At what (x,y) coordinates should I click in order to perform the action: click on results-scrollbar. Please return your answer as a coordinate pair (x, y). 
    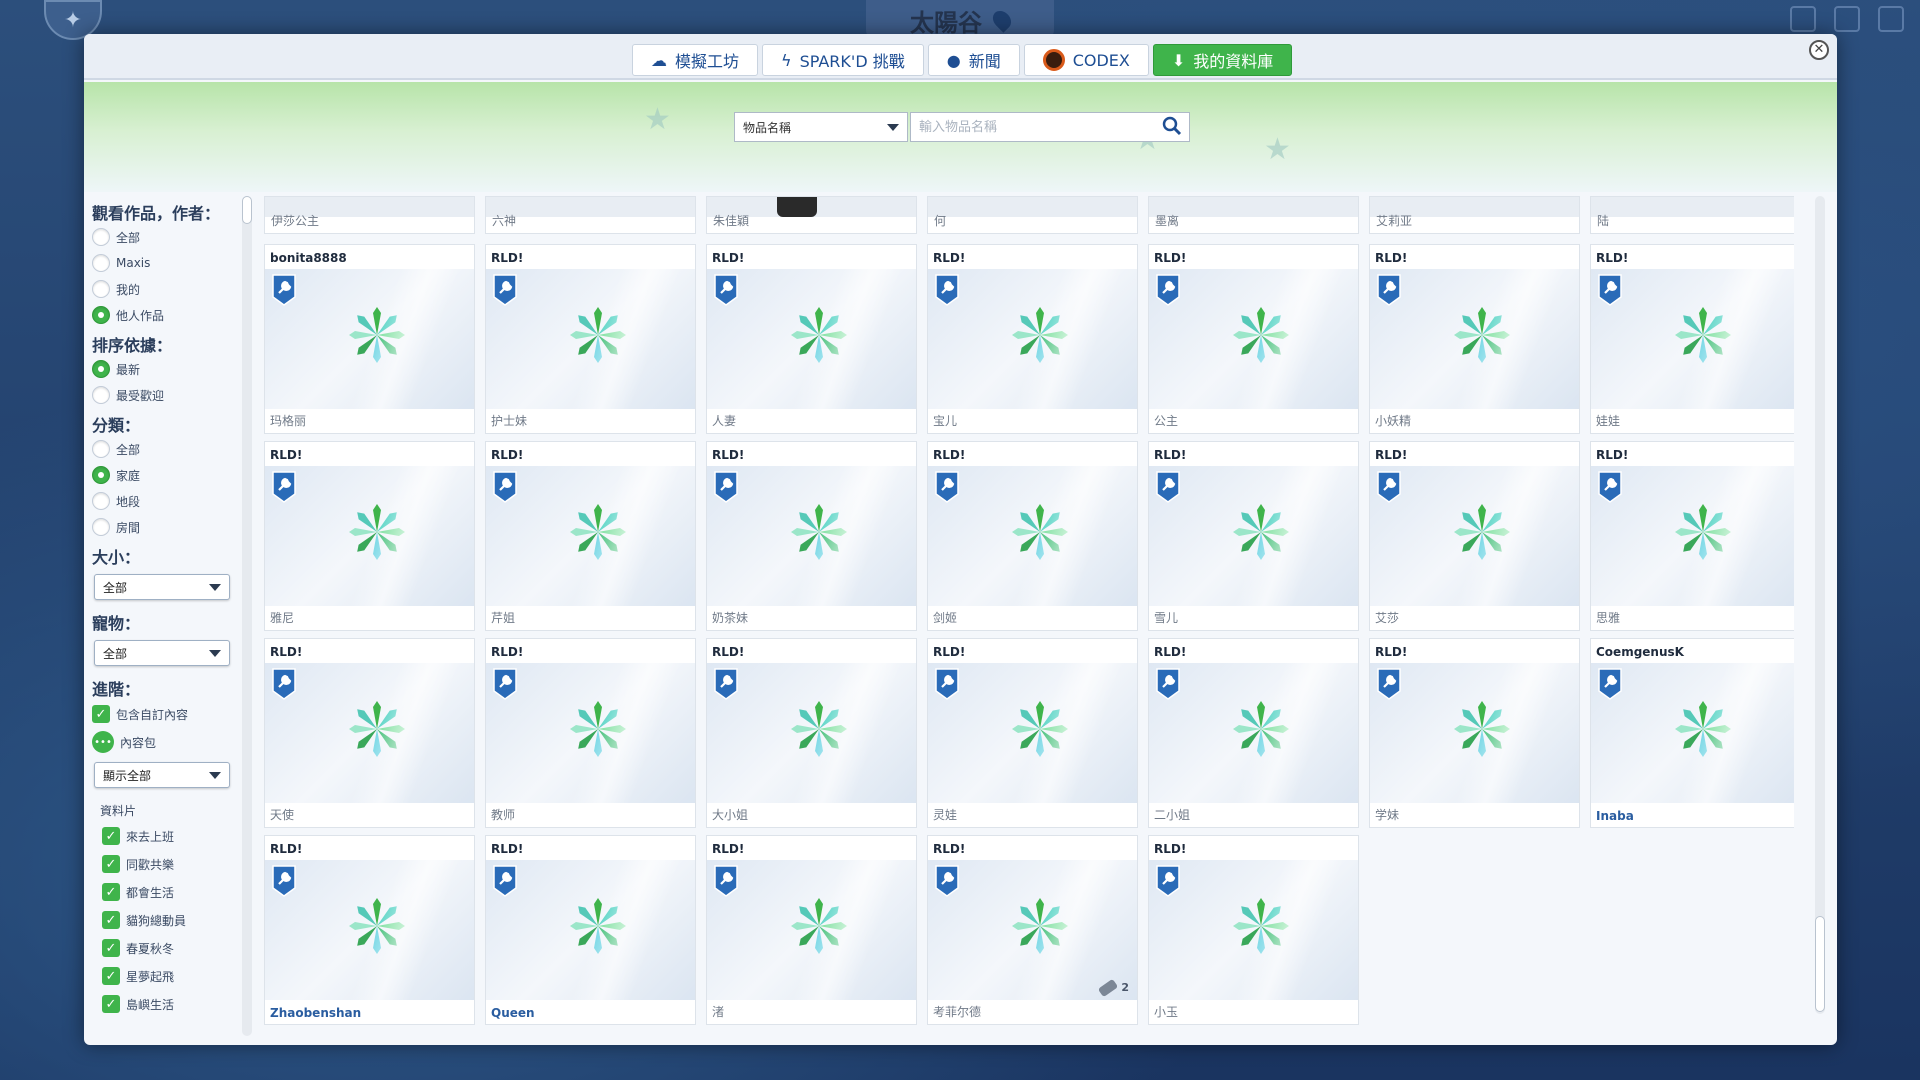
    Looking at the image, I should click on (1820, 605).